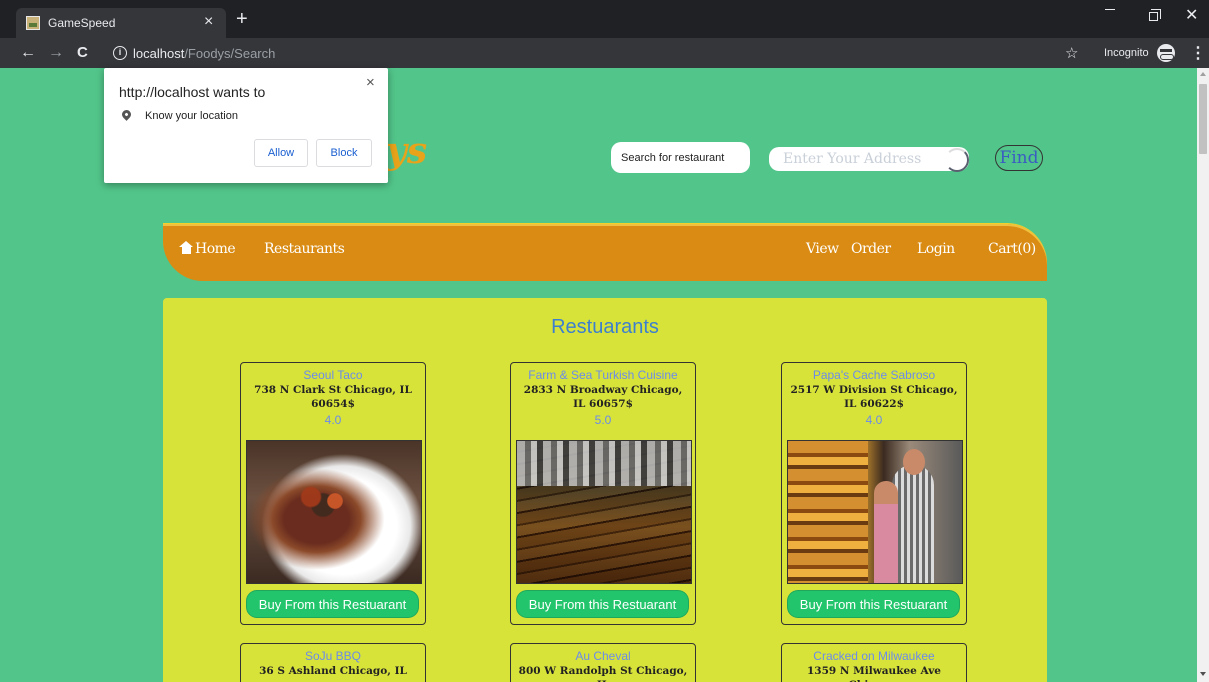 The height and width of the screenshot is (682, 1209). What do you see at coordinates (370, 82) in the screenshot?
I see `close-icon: ×` at bounding box center [370, 82].